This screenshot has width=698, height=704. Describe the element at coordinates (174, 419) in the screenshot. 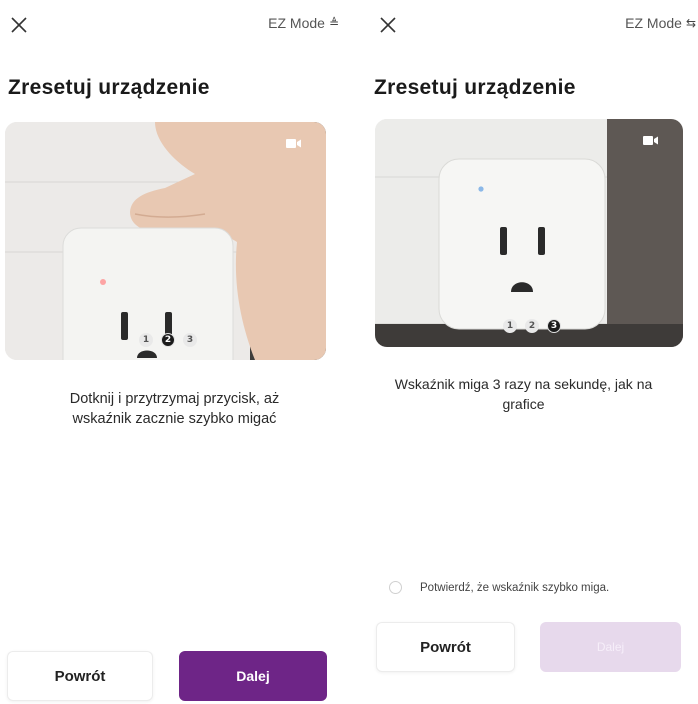

I see `instruction-line-2: wskaźnik zacznie szybko migać` at that location.